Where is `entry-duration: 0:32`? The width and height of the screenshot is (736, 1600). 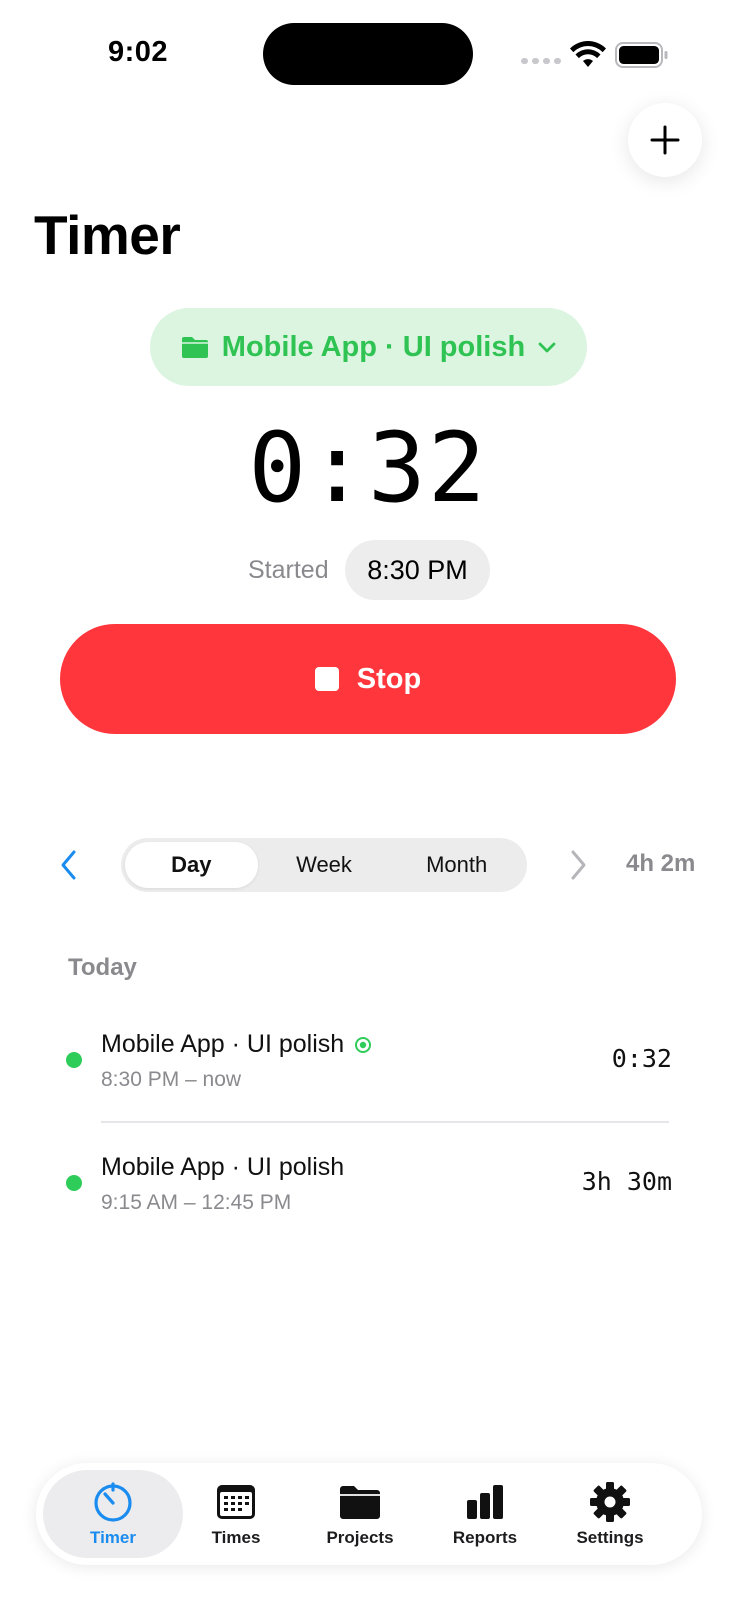
entry-duration: 0:32 is located at coordinates (641, 1058).